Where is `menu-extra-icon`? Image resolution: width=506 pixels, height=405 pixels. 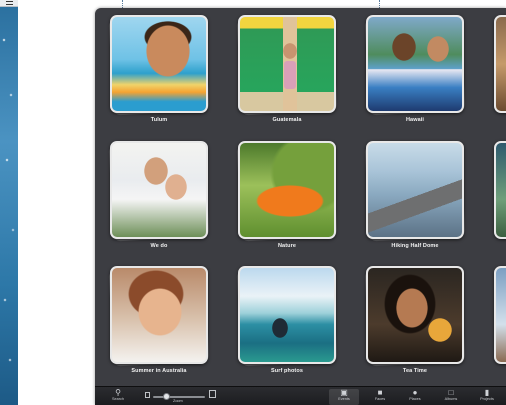
menu-extra-icon is located at coordinates (9, 3).